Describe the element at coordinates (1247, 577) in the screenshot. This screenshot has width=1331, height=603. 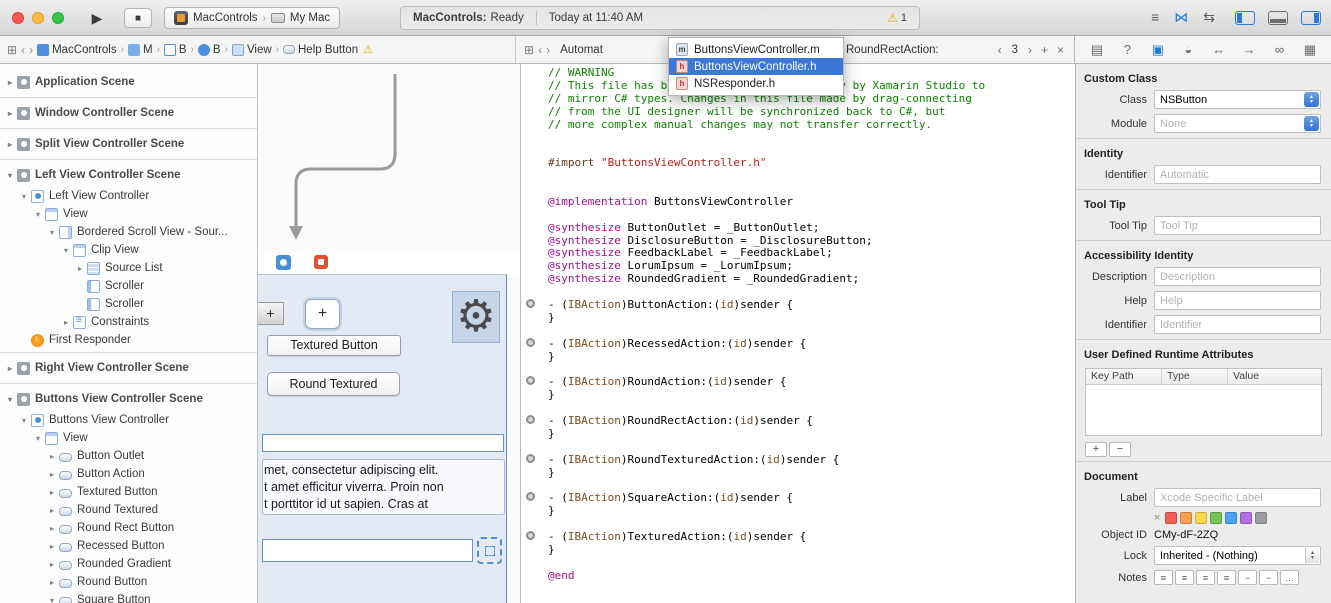
I see `notes-format-button-5: −` at that location.